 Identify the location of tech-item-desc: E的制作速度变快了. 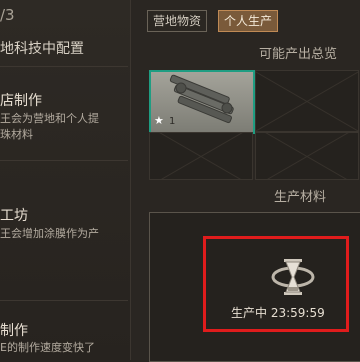
(47, 347).